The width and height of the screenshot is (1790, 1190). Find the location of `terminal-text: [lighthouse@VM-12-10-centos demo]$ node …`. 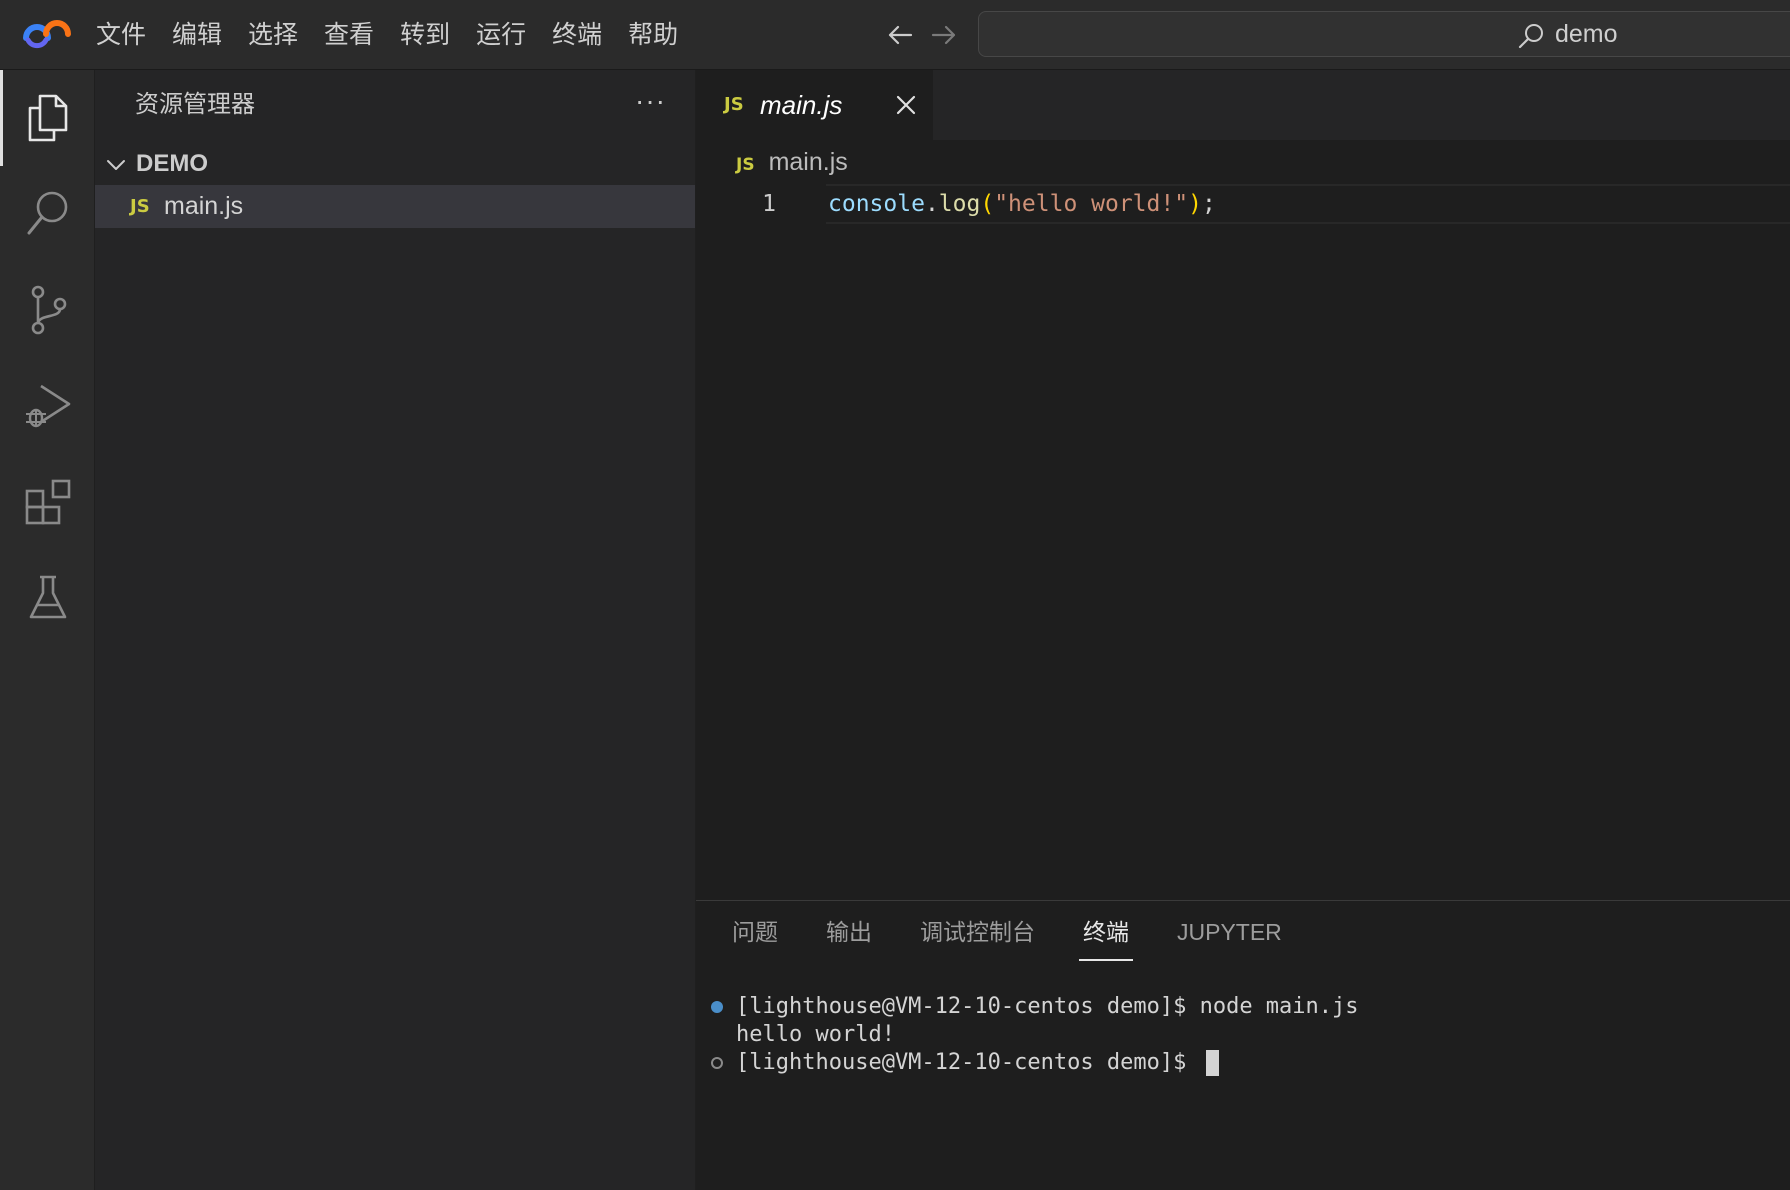

terminal-text: [lighthouse@VM-12-10-centos demo]$ node … is located at coordinates (1047, 1006).